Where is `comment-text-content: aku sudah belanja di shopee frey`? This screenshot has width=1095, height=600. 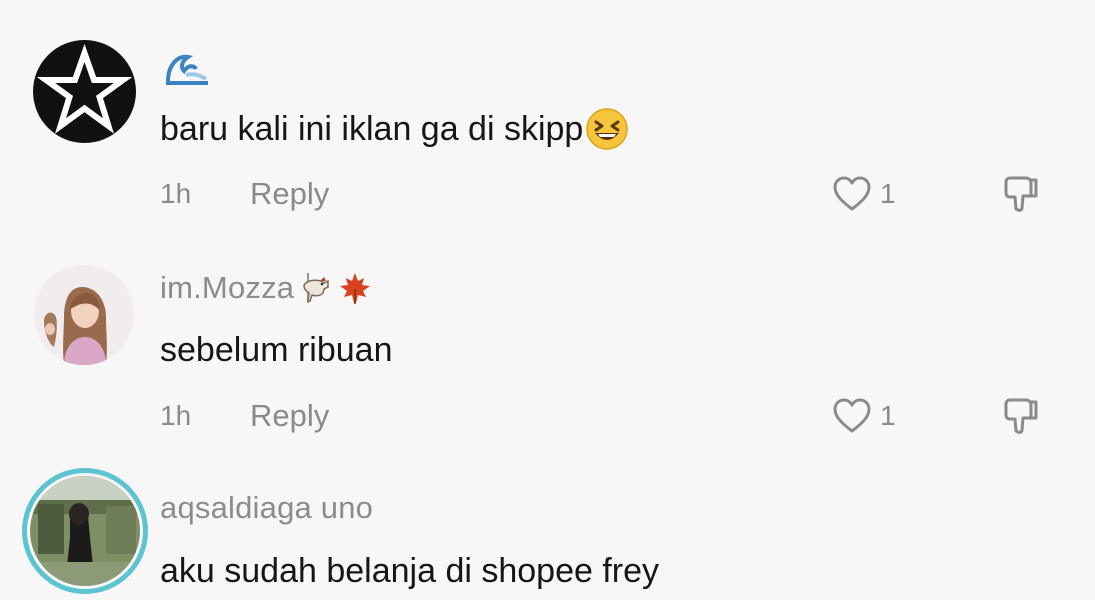
comment-text-content: aku sudah belanja di shopee frey is located at coordinates (410, 570).